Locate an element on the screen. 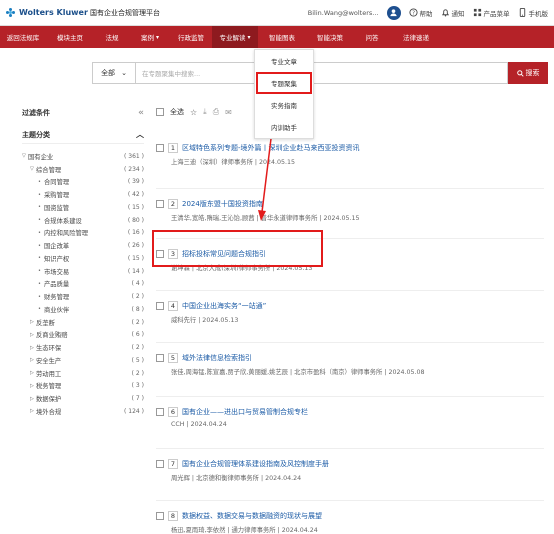 Image resolution: width=554 pixels, height=534 pixels. tree-node: ▷ 生态环保( 2 ) is located at coordinates (83, 347).